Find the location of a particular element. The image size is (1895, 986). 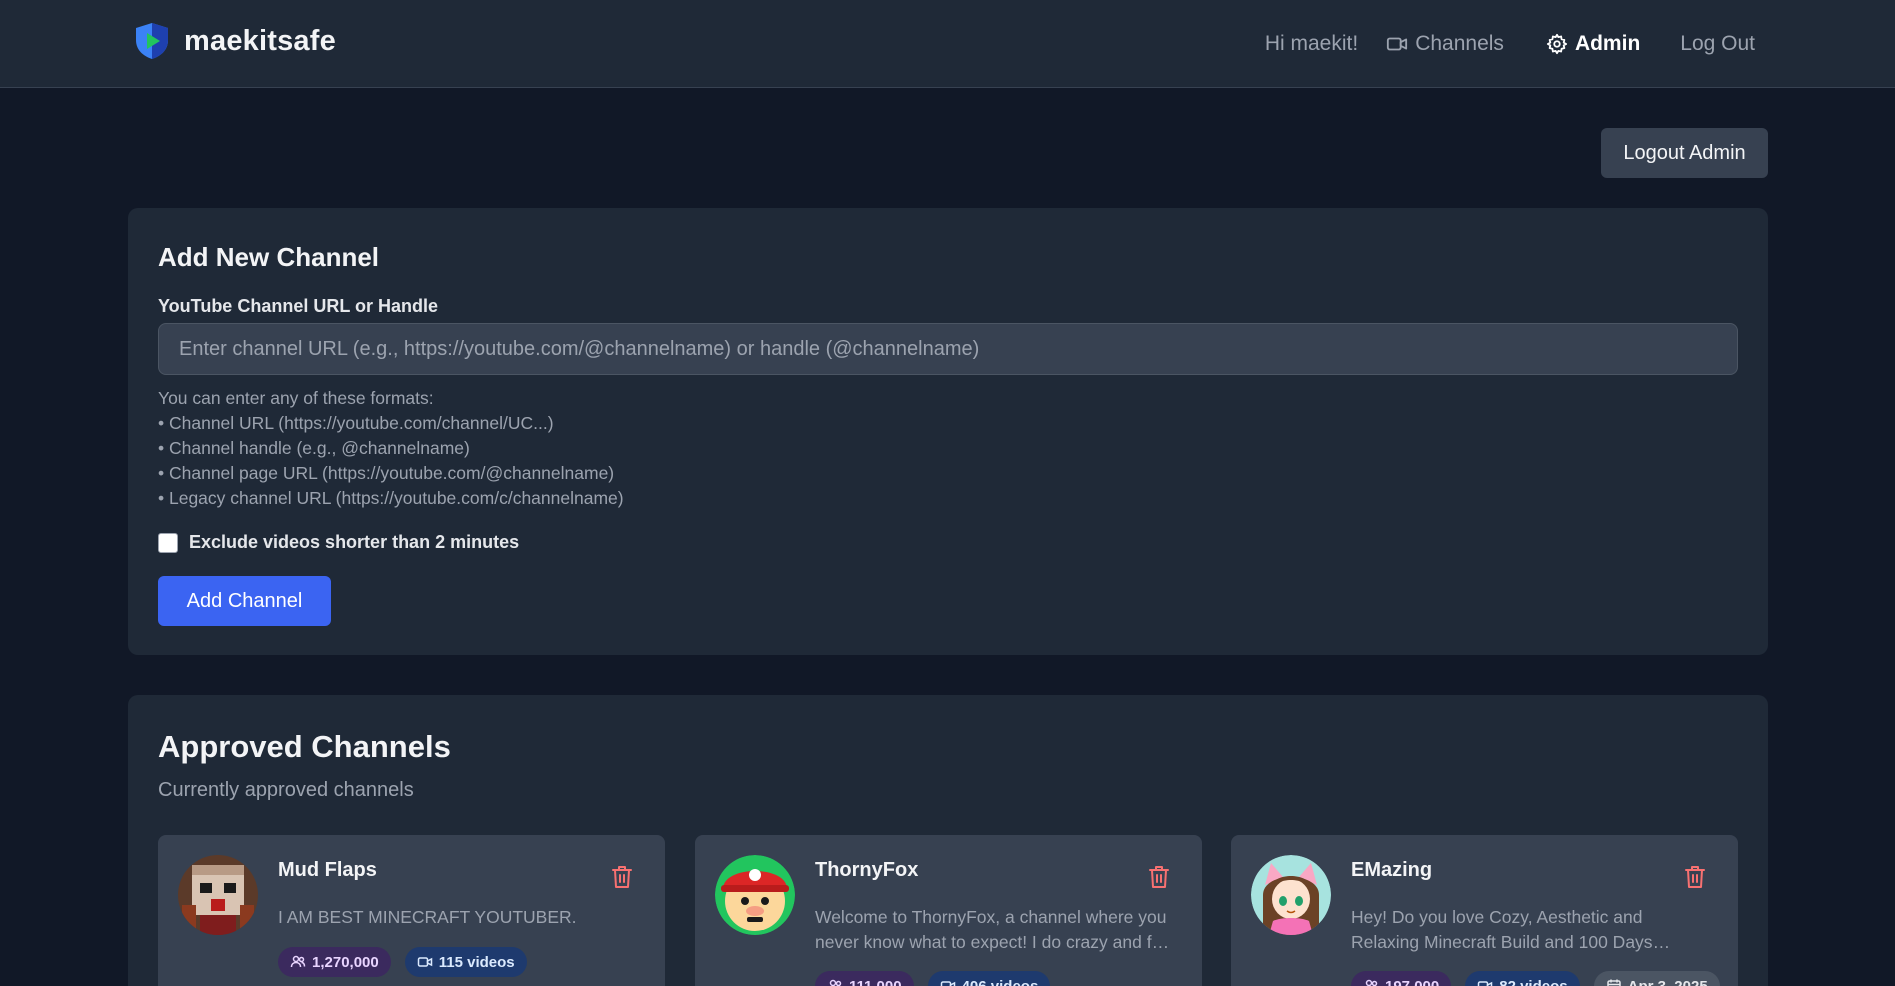

video-count: 82 videos is located at coordinates (1533, 981).